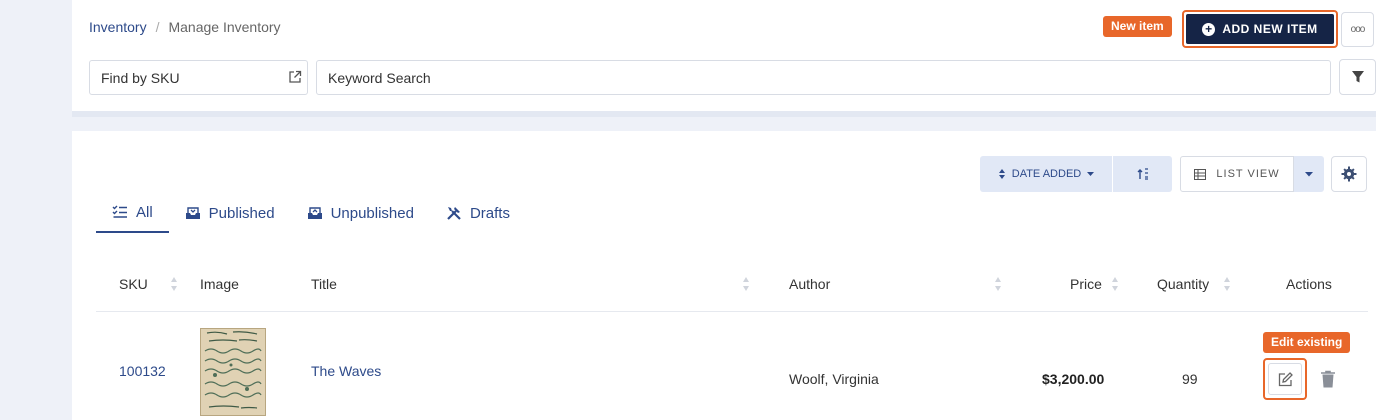 The width and height of the screenshot is (1376, 420). I want to click on column-header-title: Title, so click(324, 284).